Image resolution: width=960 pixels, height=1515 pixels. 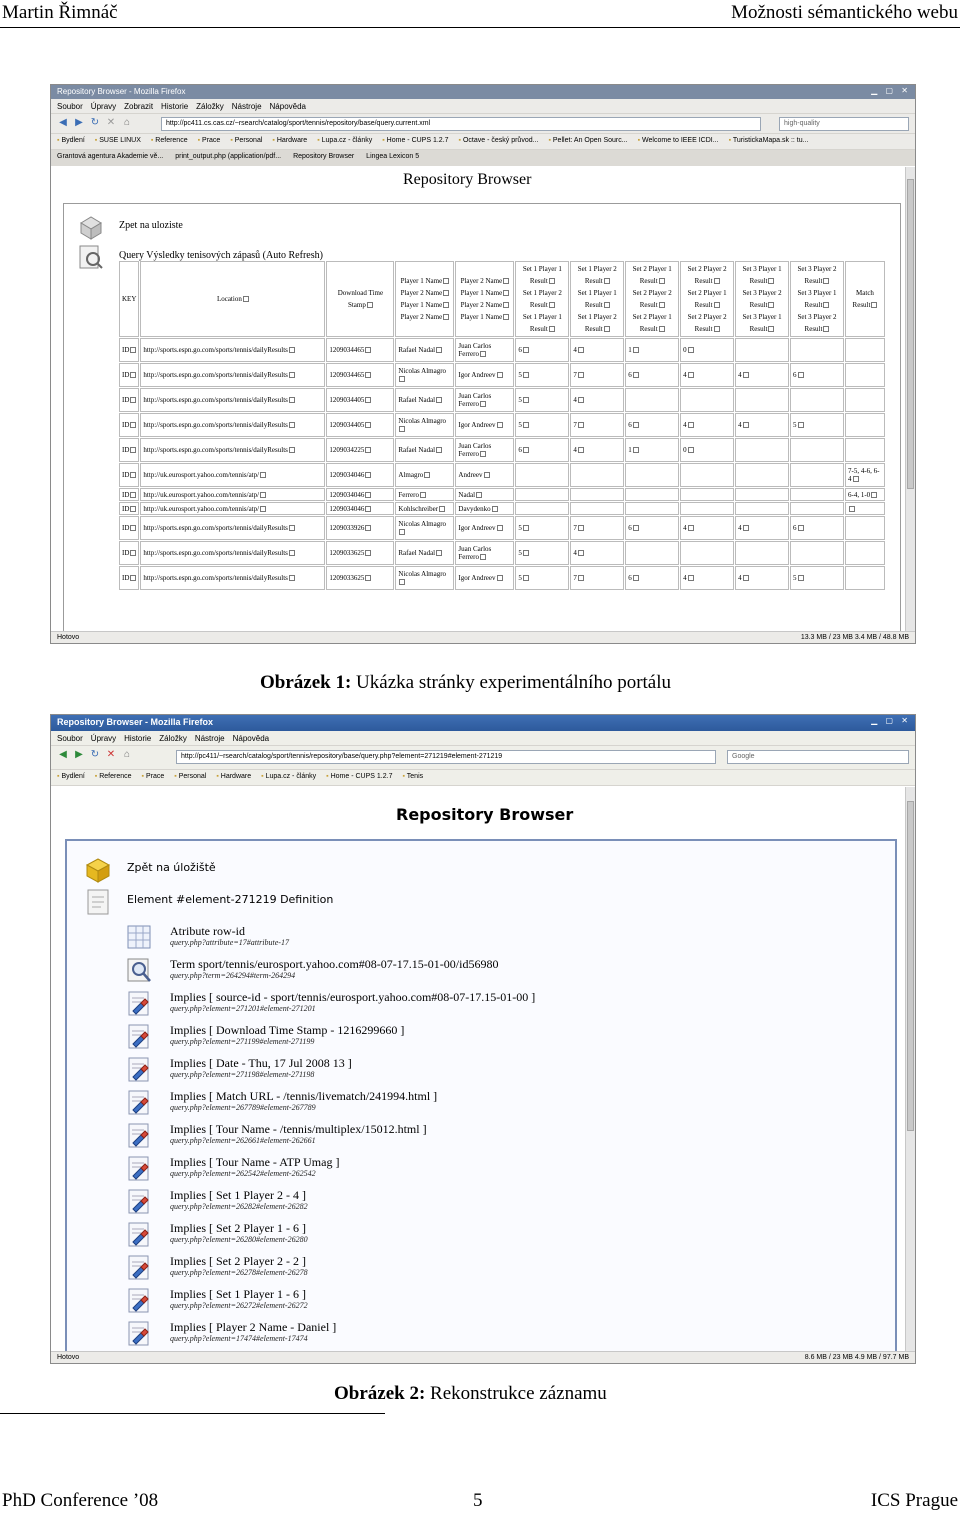 I want to click on menu-item: Nástroje, so click(x=247, y=106).